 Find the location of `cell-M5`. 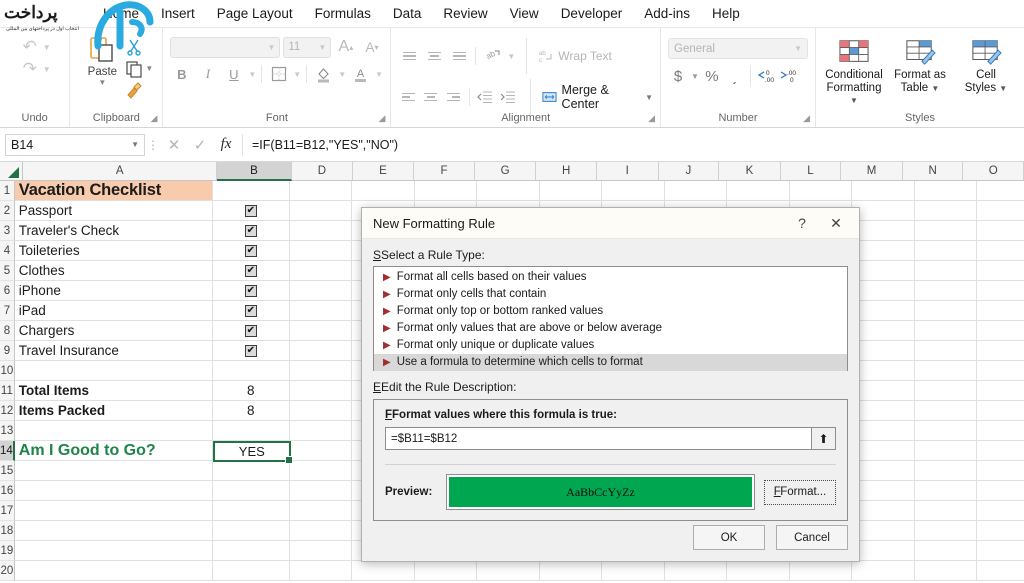

cell-M5 is located at coordinates (883, 271).